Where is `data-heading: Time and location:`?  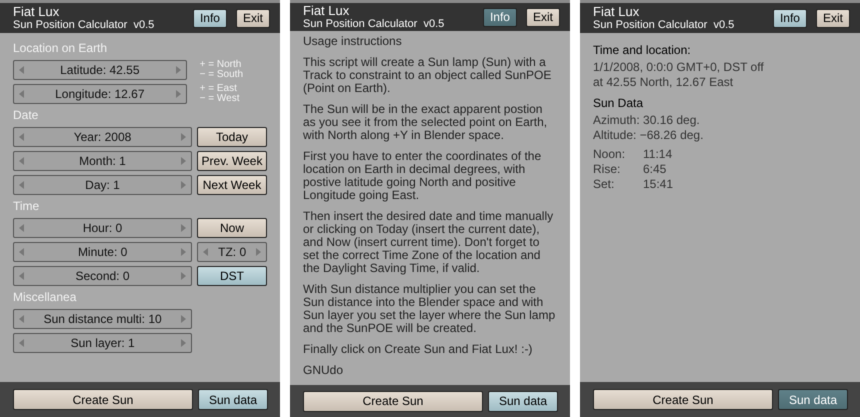 data-heading: Time and location: is located at coordinates (642, 50).